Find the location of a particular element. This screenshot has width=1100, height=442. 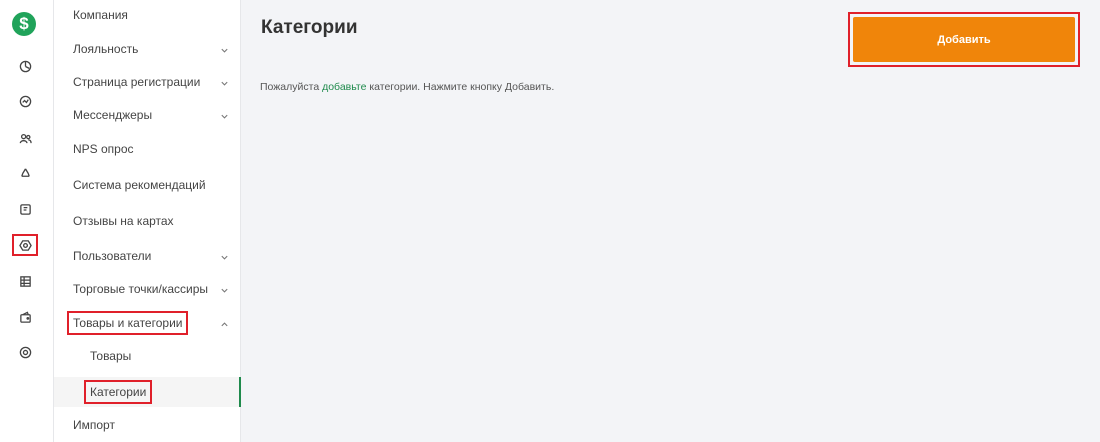

sidebar-item-label: Компания is located at coordinates (100, 15).